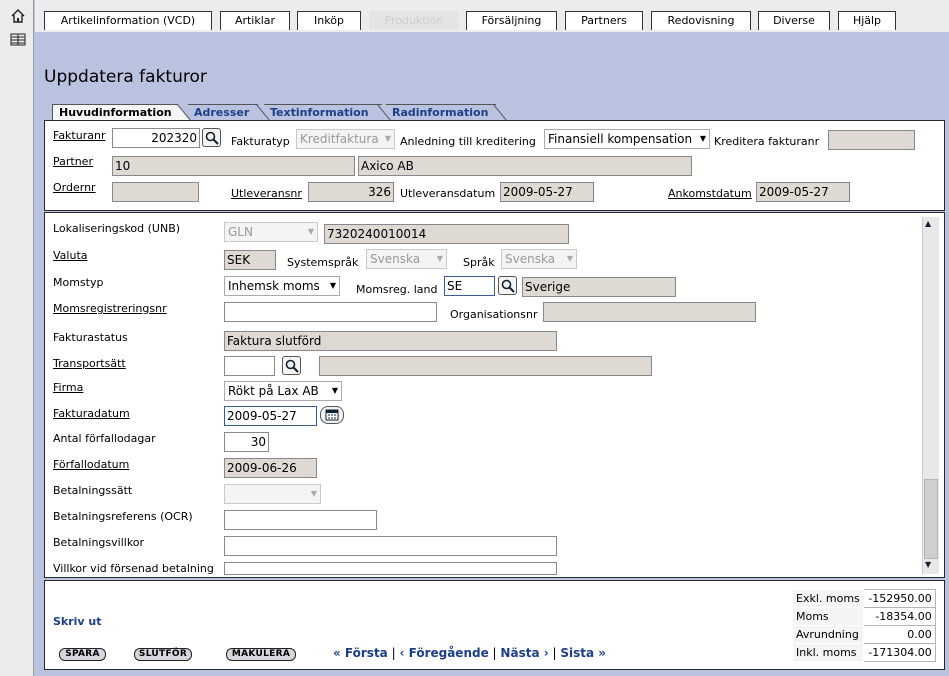 The height and width of the screenshot is (676, 949). I want to click on nav-artiklar: Artiklar, so click(255, 20).